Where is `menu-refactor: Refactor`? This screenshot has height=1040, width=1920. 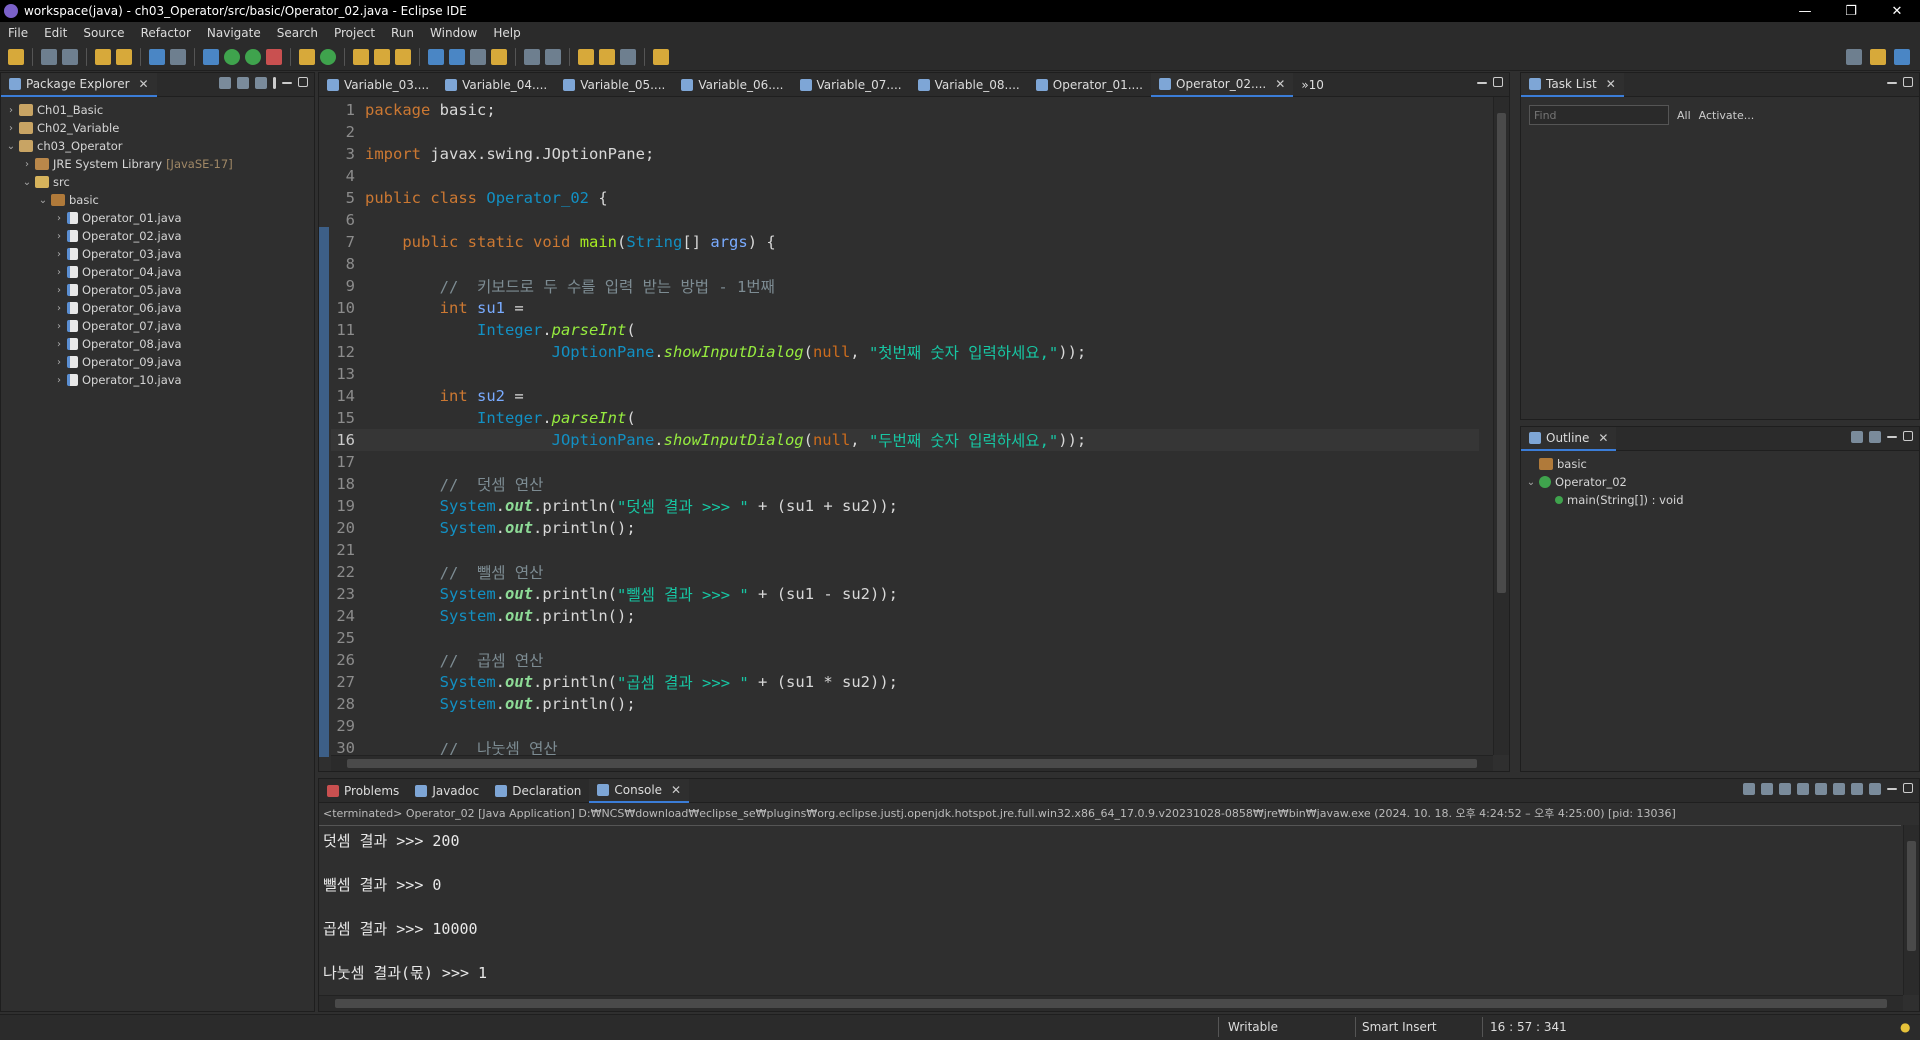
menu-refactor: Refactor is located at coordinates (166, 33).